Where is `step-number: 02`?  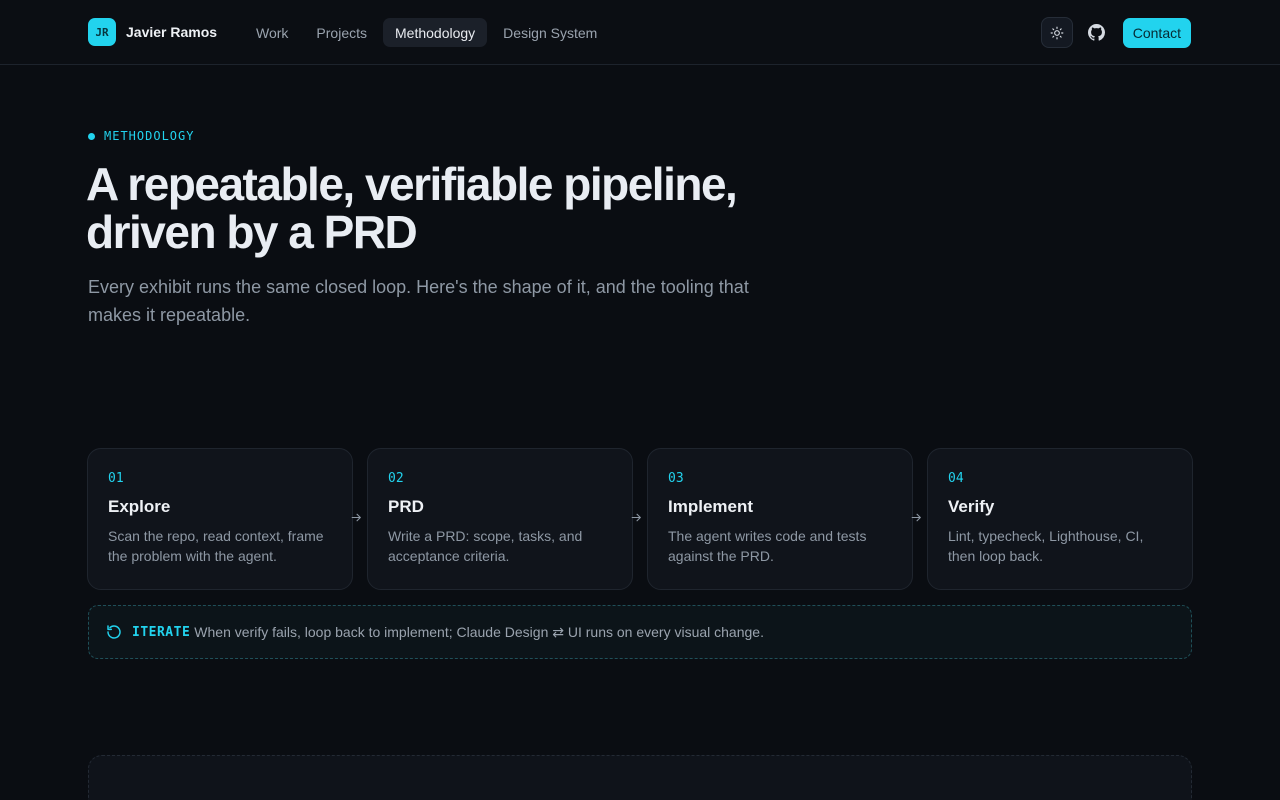
step-number: 02 is located at coordinates (396, 478).